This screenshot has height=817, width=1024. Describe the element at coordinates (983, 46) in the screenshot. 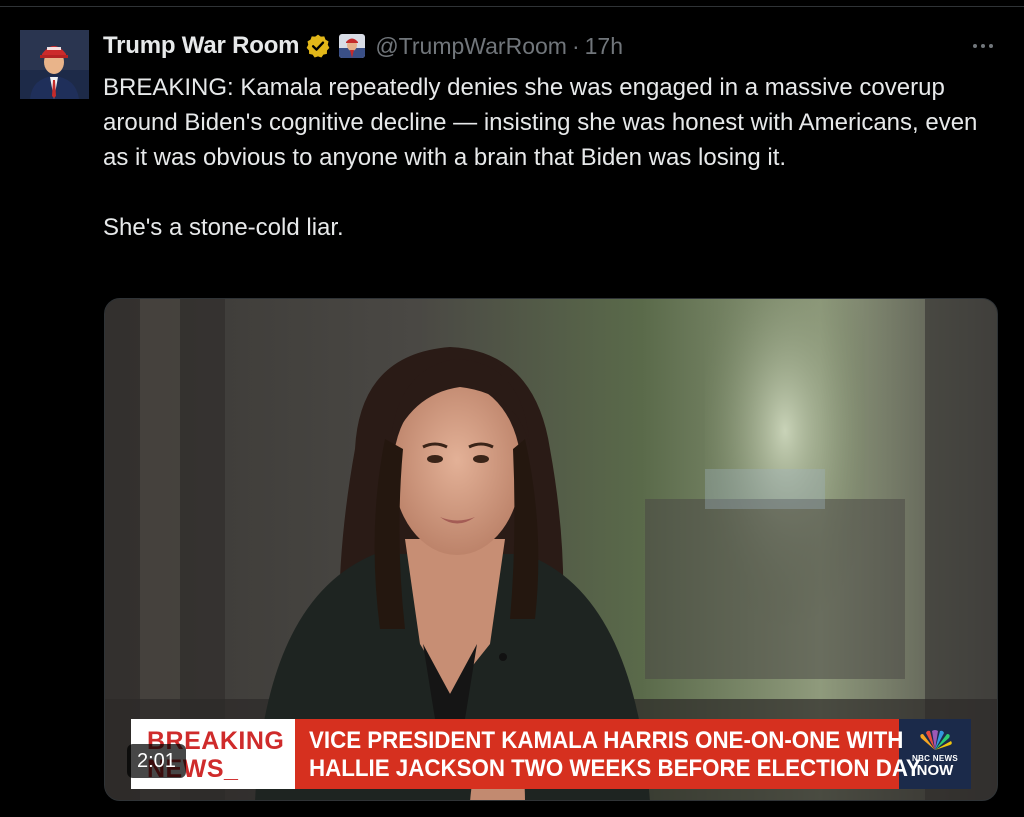

I see `more-horizontal-icon` at that location.